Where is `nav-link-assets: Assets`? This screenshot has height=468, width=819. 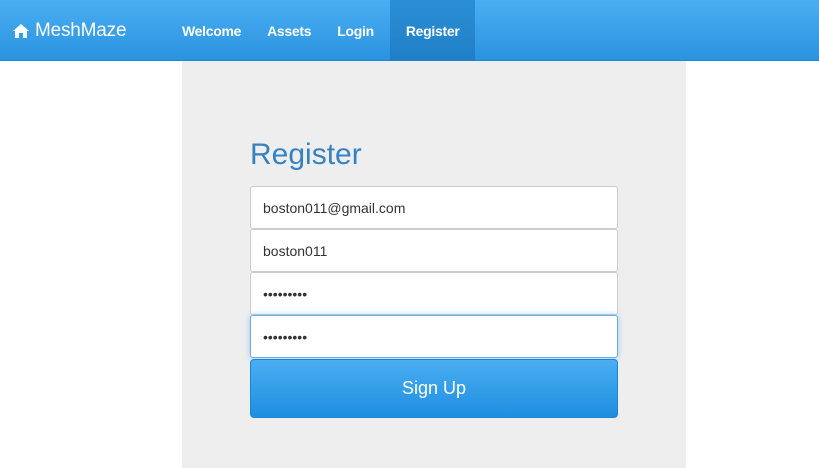
nav-link-assets: Assets is located at coordinates (289, 30).